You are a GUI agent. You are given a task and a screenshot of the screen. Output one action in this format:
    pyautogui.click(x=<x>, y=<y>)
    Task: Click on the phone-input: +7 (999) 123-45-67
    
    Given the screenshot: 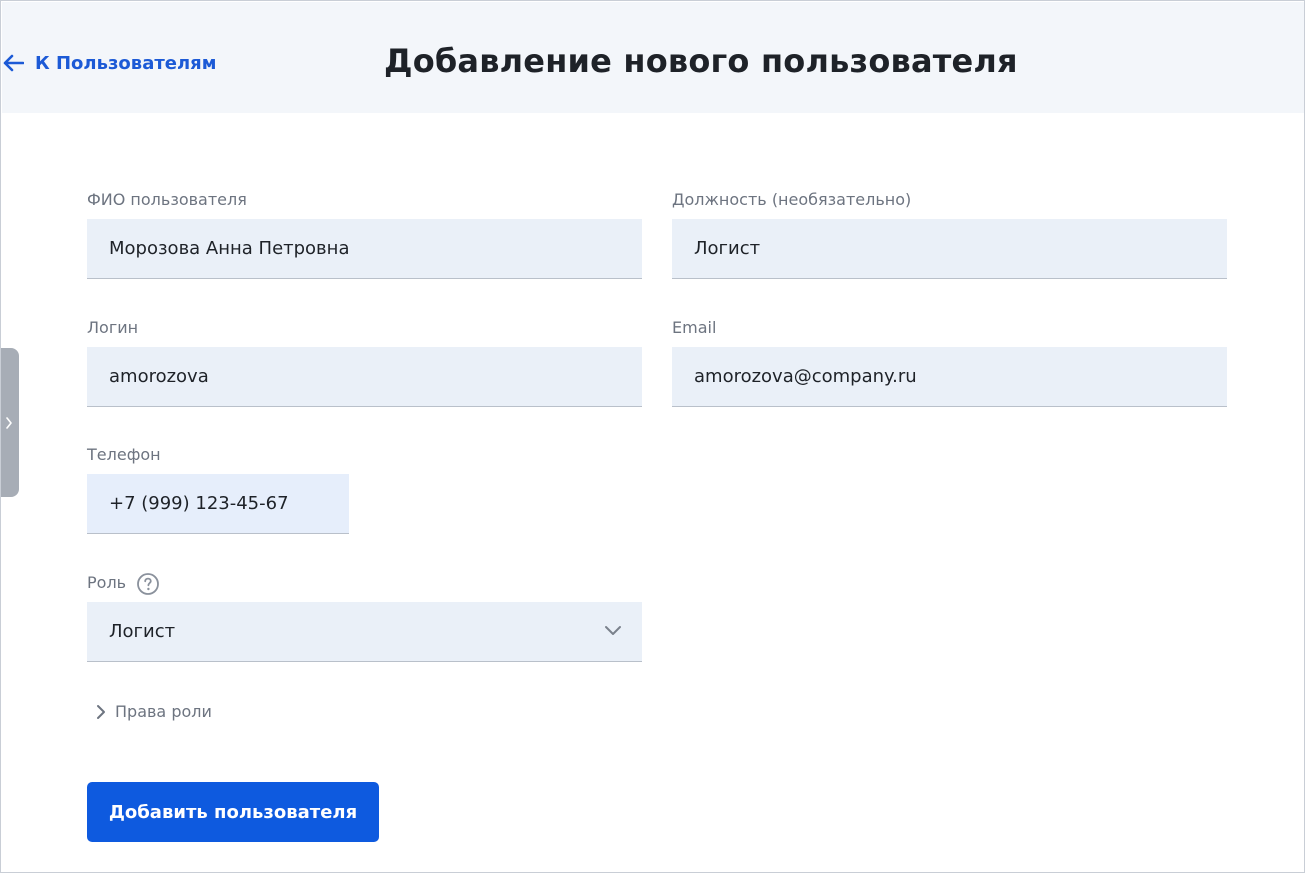 What is the action you would take?
    pyautogui.click(x=218, y=504)
    